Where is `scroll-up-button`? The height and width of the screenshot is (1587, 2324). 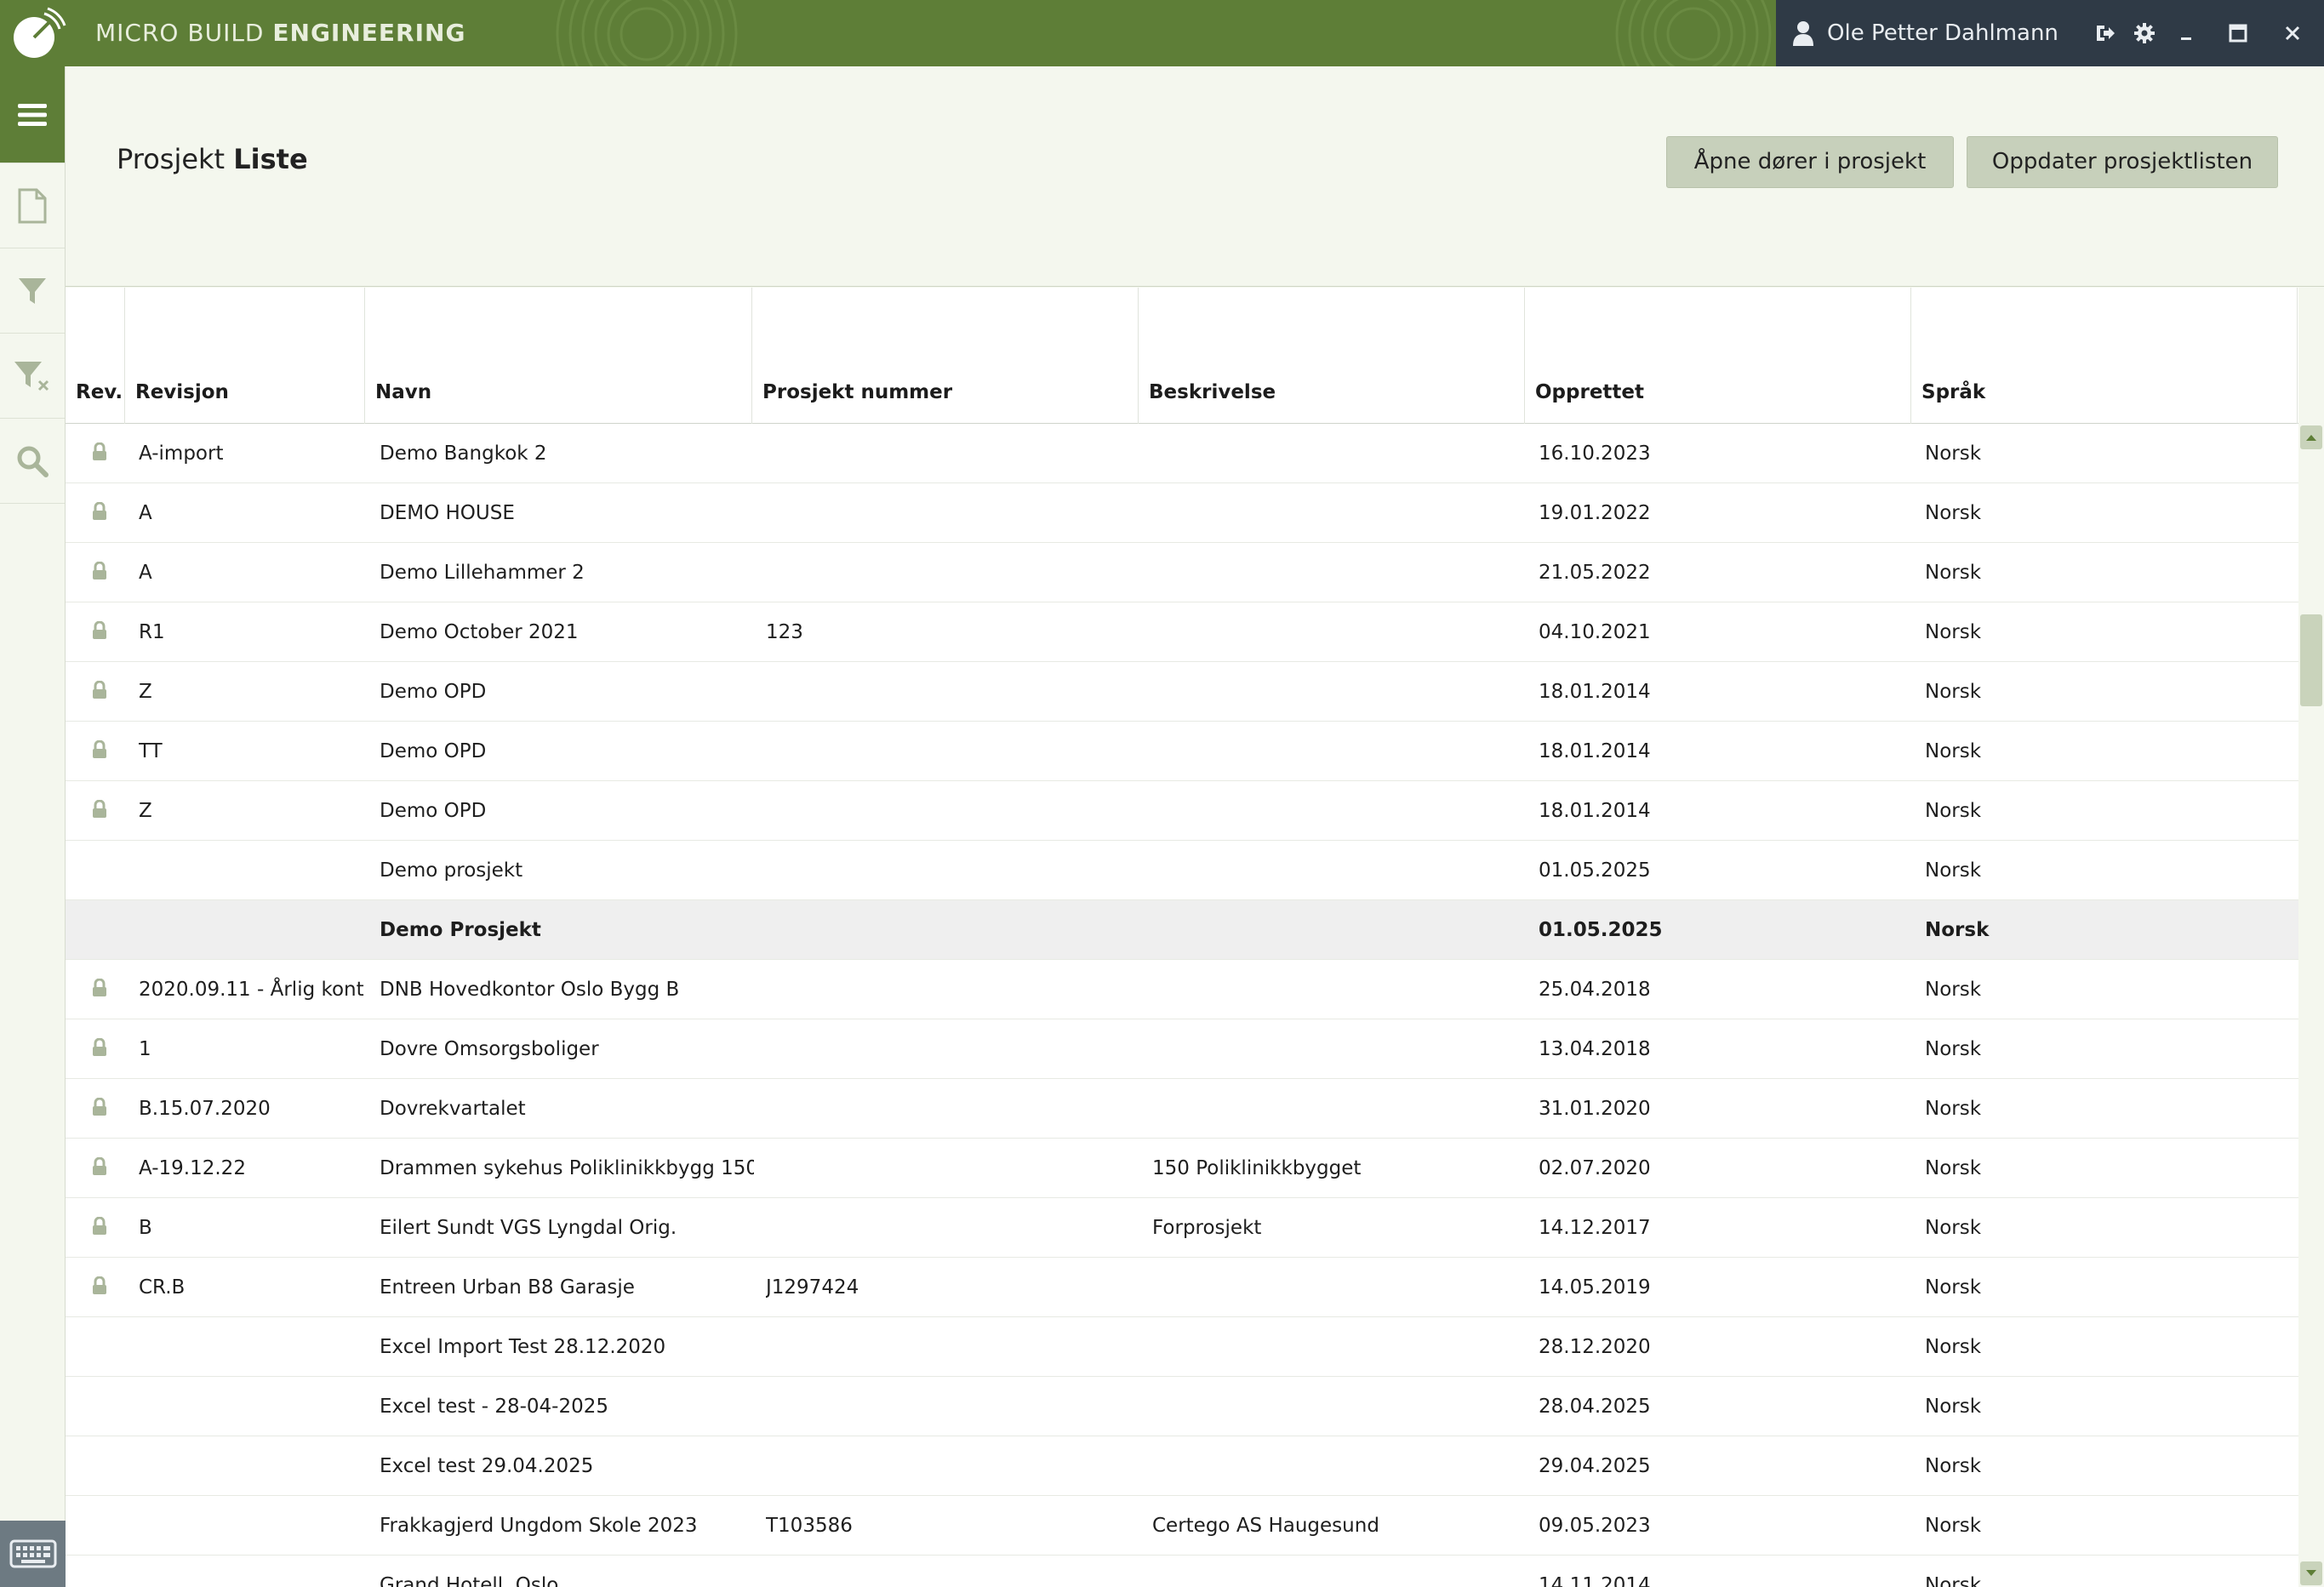
scroll-up-button is located at coordinates (2311, 437).